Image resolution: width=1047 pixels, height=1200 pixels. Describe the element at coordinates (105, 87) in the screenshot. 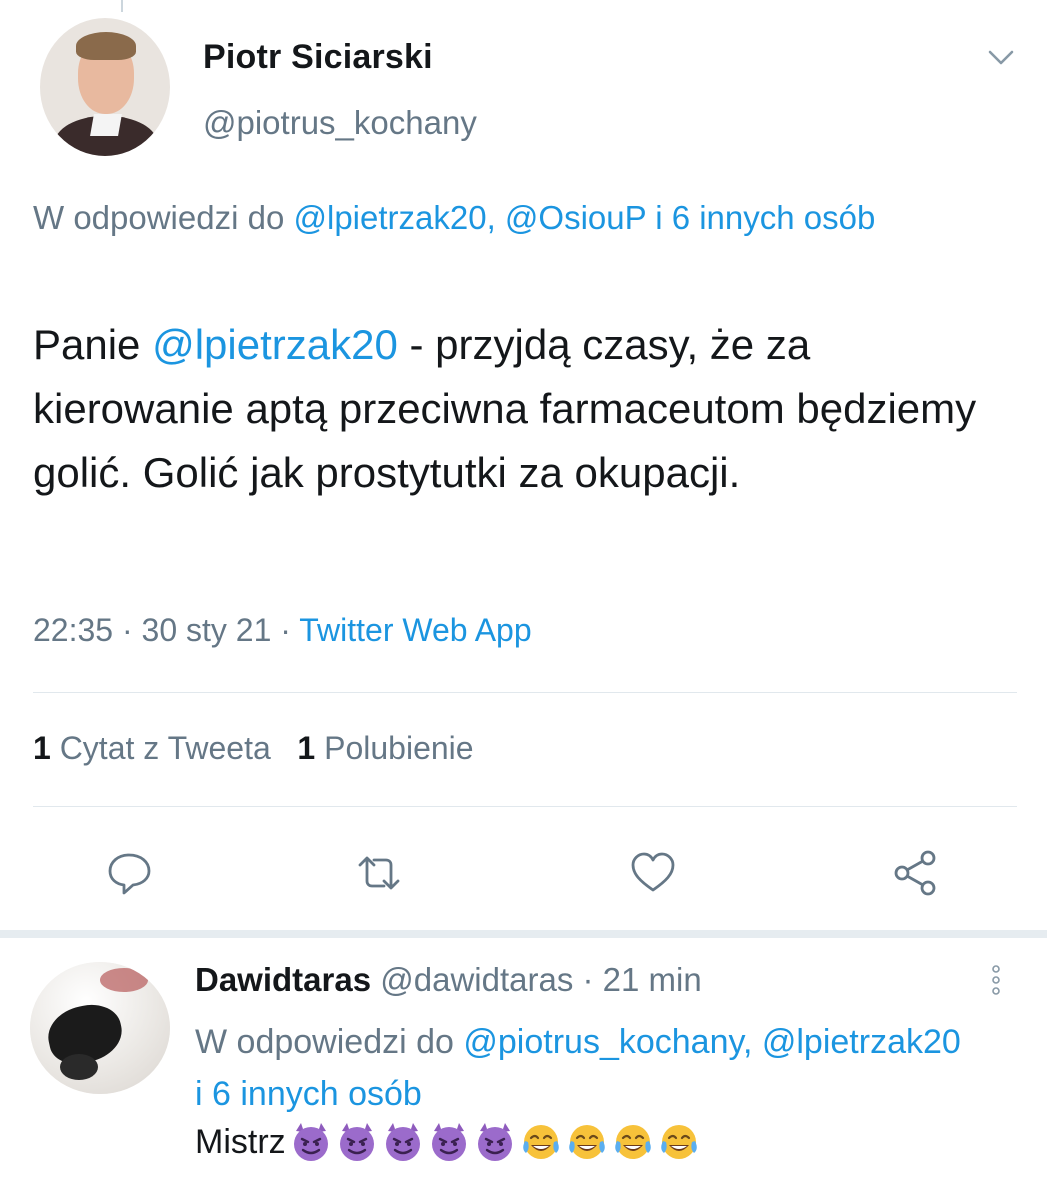

I see `author-avatar` at that location.